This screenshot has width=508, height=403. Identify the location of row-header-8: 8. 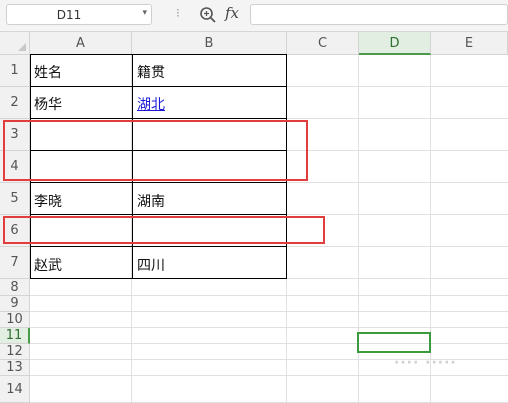
(15, 287).